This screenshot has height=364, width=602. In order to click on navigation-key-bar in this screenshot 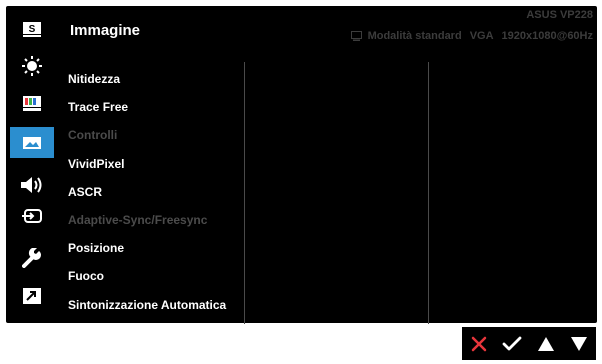, I will do `click(529, 343)`.